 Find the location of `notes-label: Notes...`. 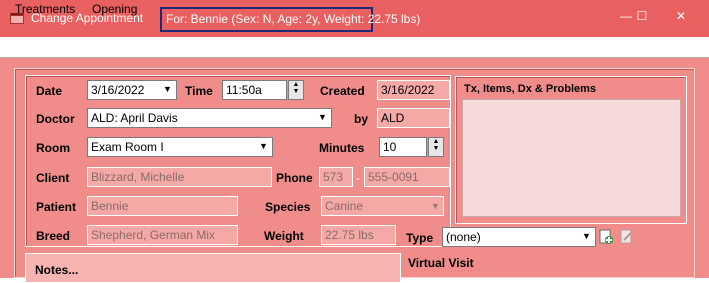

notes-label: Notes... is located at coordinates (57, 270).